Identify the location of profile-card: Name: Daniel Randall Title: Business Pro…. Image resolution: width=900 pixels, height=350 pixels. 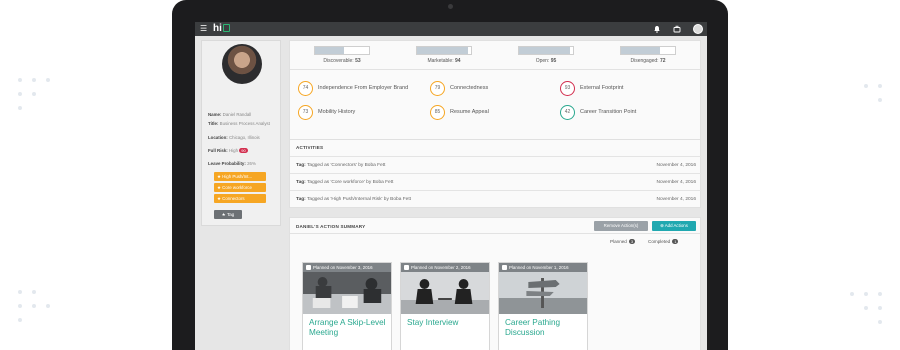
(241, 133).